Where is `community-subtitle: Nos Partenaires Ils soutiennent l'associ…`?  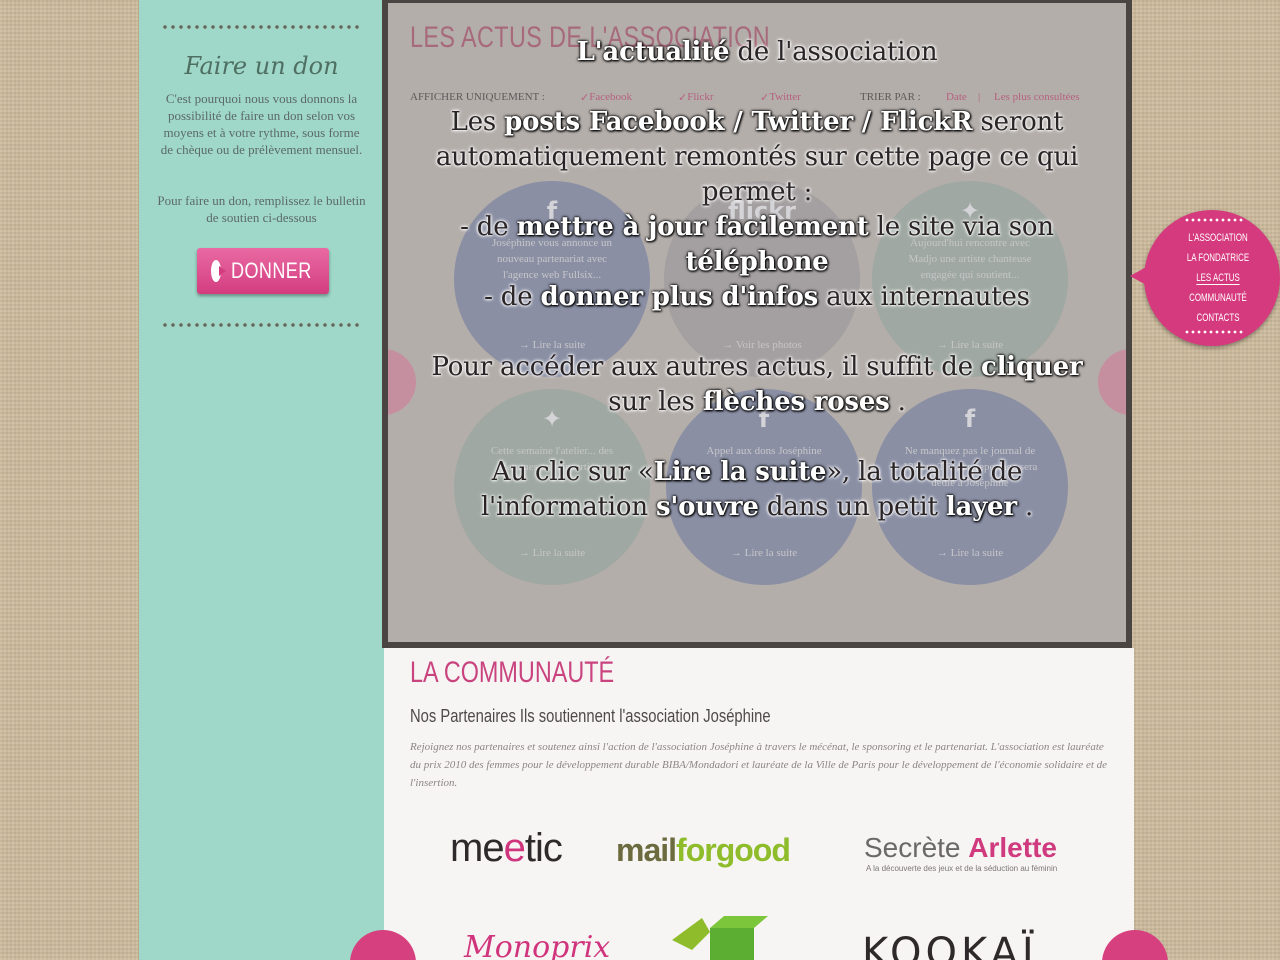 community-subtitle: Nos Partenaires Ils soutiennent l'associ… is located at coordinates (590, 716).